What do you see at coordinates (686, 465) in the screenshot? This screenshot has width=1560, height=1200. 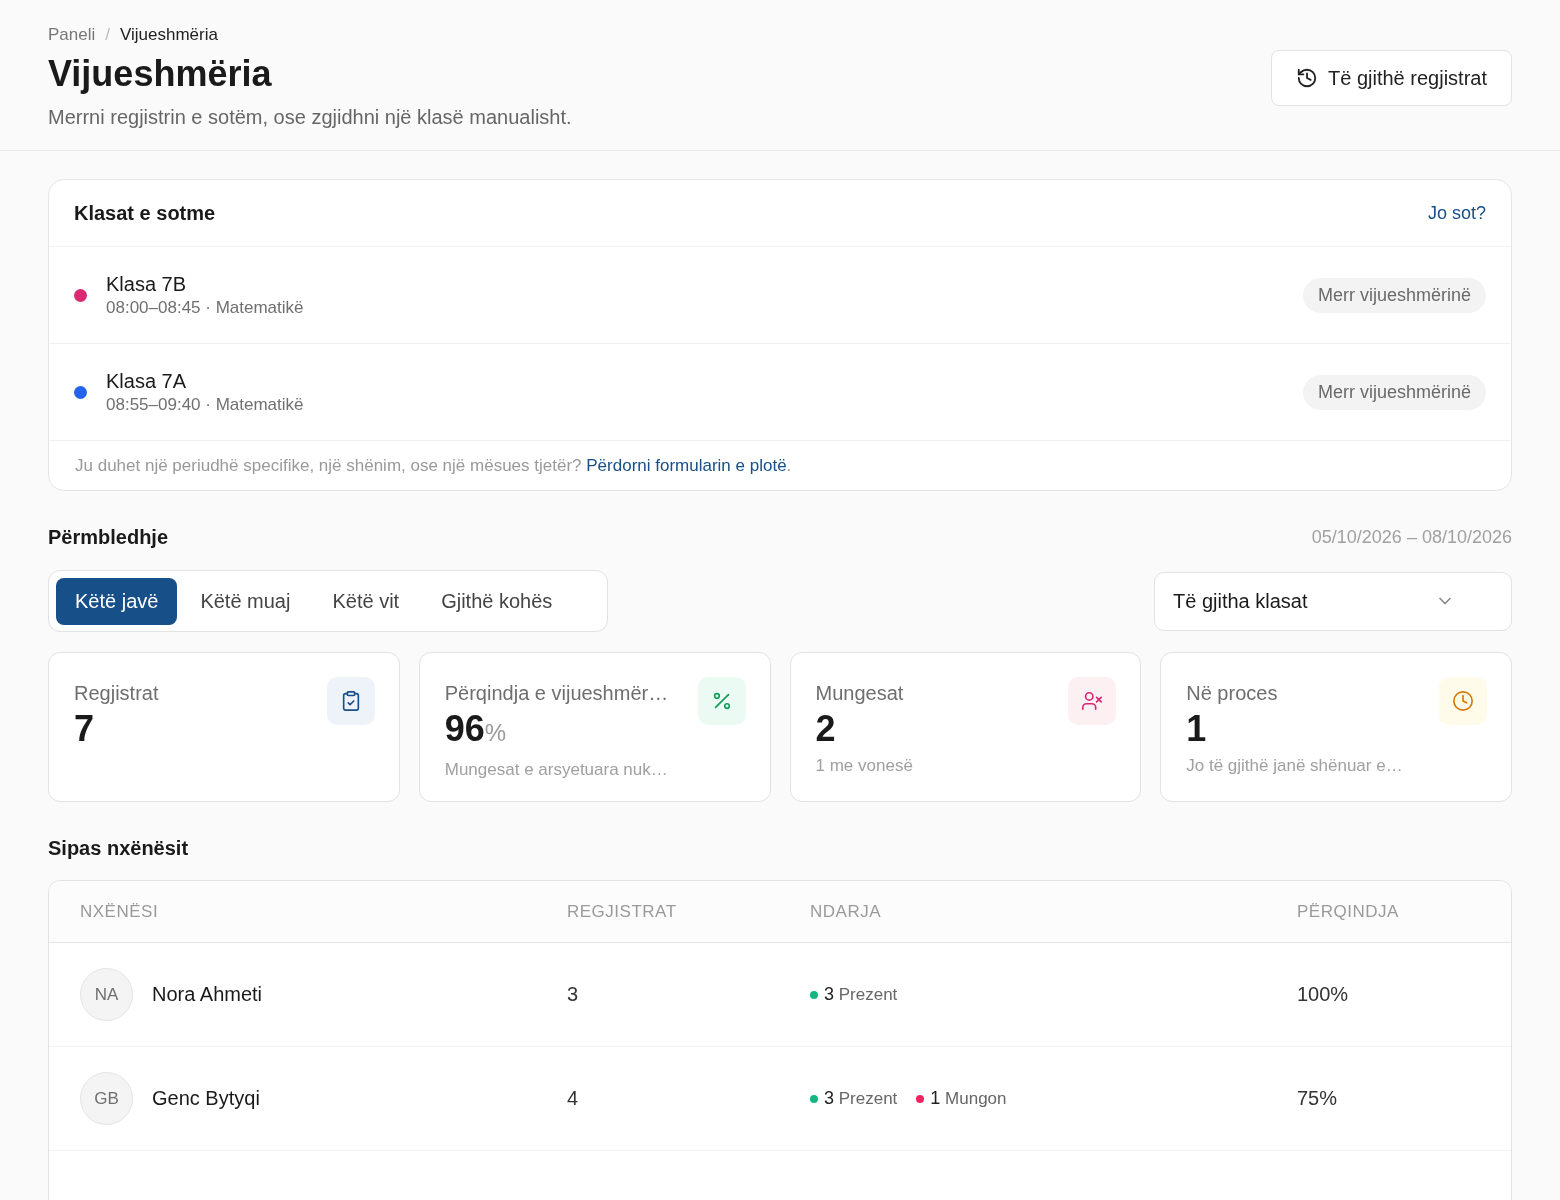 I see `full-form-link: Përdorni formularin e plotë` at bounding box center [686, 465].